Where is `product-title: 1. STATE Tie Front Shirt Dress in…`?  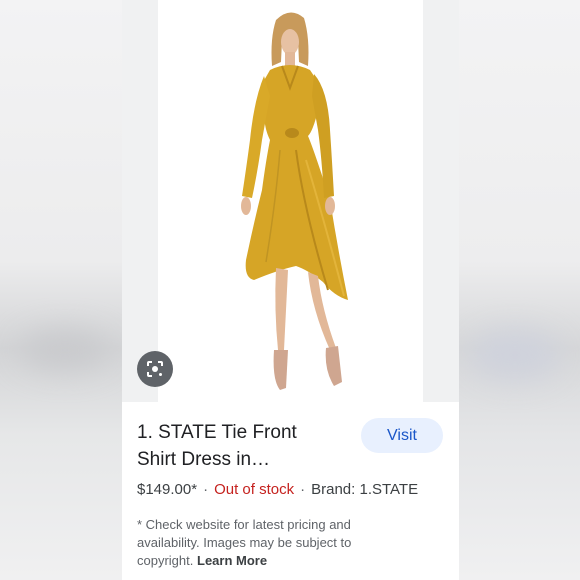
product-title: 1. STATE Tie Front Shirt Dress in… is located at coordinates (237, 446).